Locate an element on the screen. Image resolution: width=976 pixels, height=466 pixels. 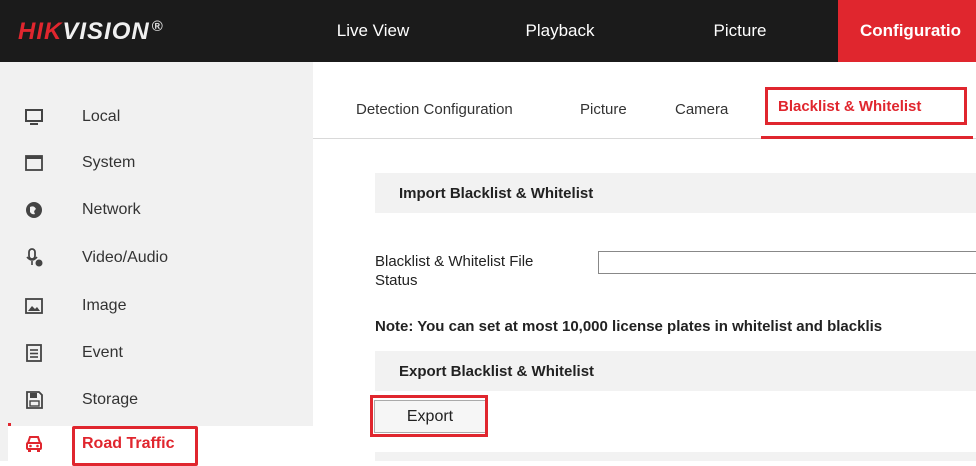
nav-picture: Picture is located at coordinates (740, 31).